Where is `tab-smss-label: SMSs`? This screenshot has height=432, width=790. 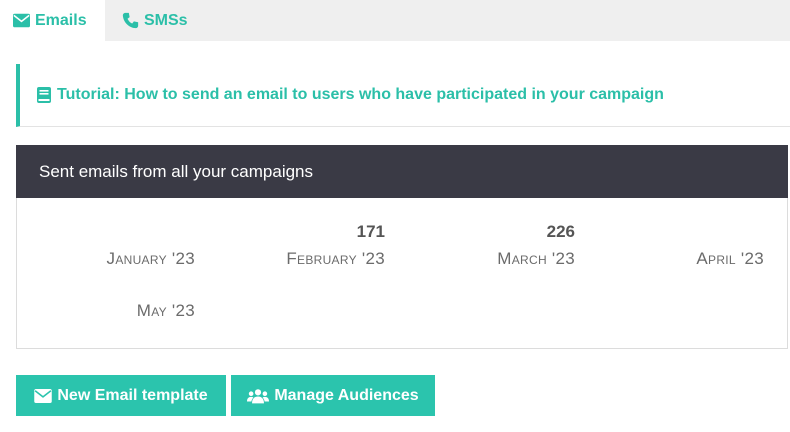
tab-smss-label: SMSs is located at coordinates (166, 20).